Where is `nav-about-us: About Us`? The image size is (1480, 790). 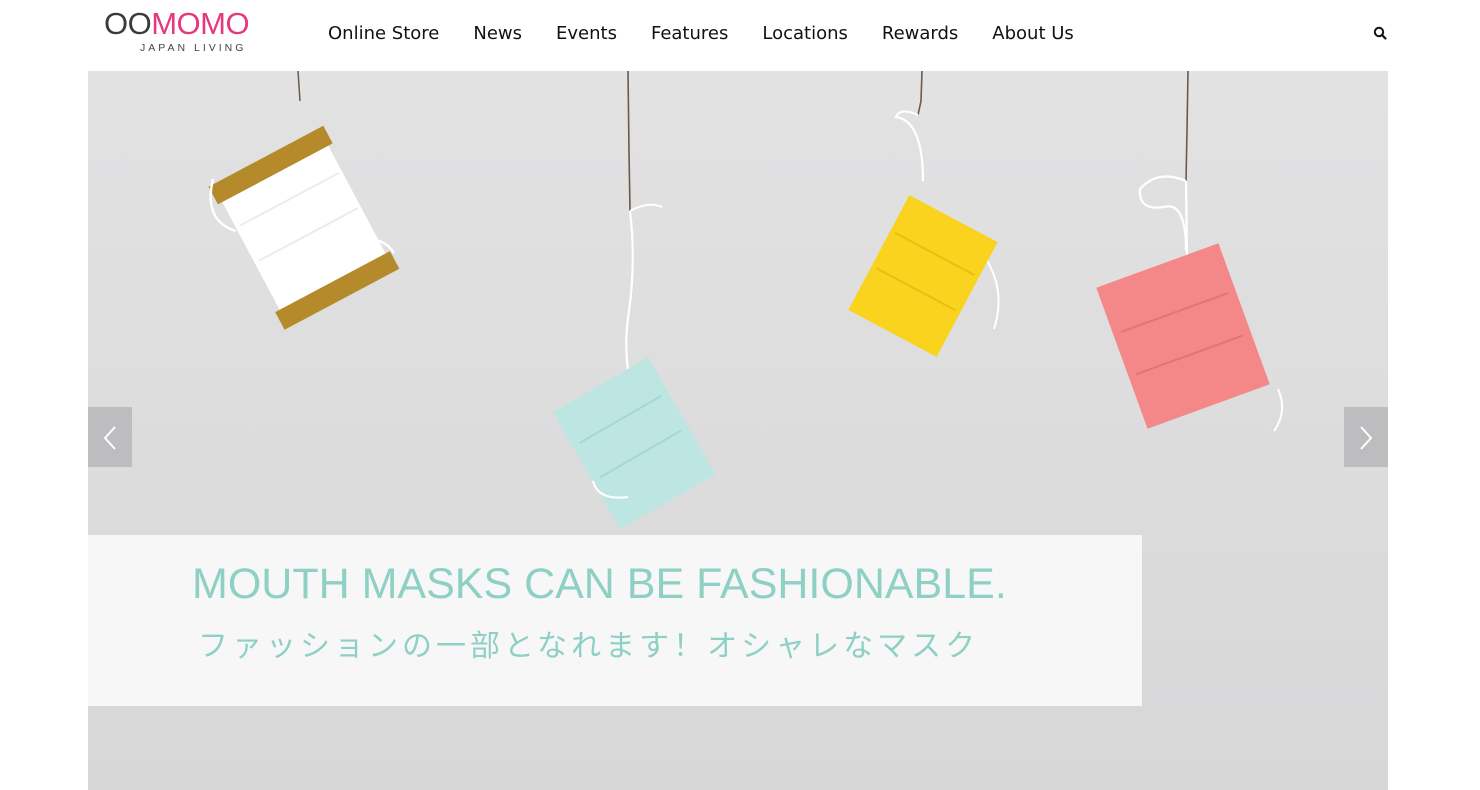 nav-about-us: About Us is located at coordinates (1033, 34).